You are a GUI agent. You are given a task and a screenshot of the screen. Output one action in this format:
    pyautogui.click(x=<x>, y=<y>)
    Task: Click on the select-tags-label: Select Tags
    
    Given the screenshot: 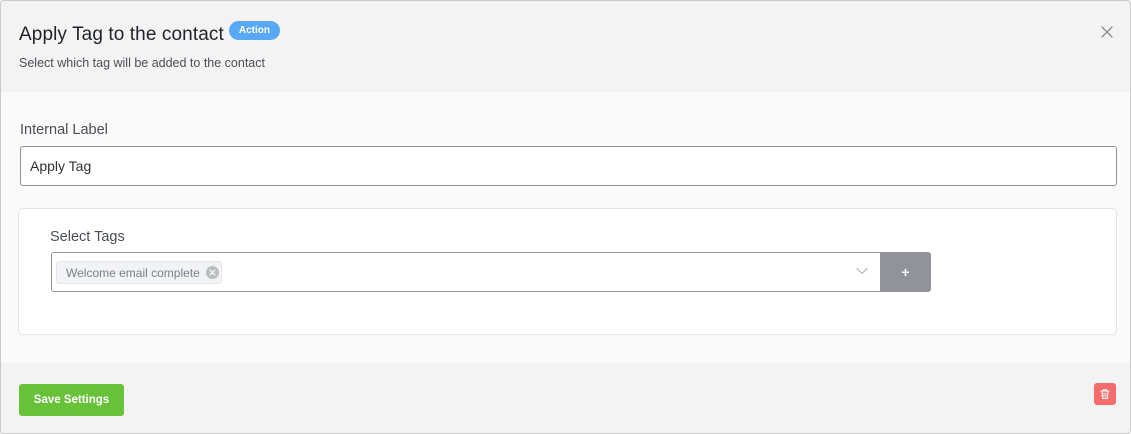 What is the action you would take?
    pyautogui.click(x=87, y=237)
    